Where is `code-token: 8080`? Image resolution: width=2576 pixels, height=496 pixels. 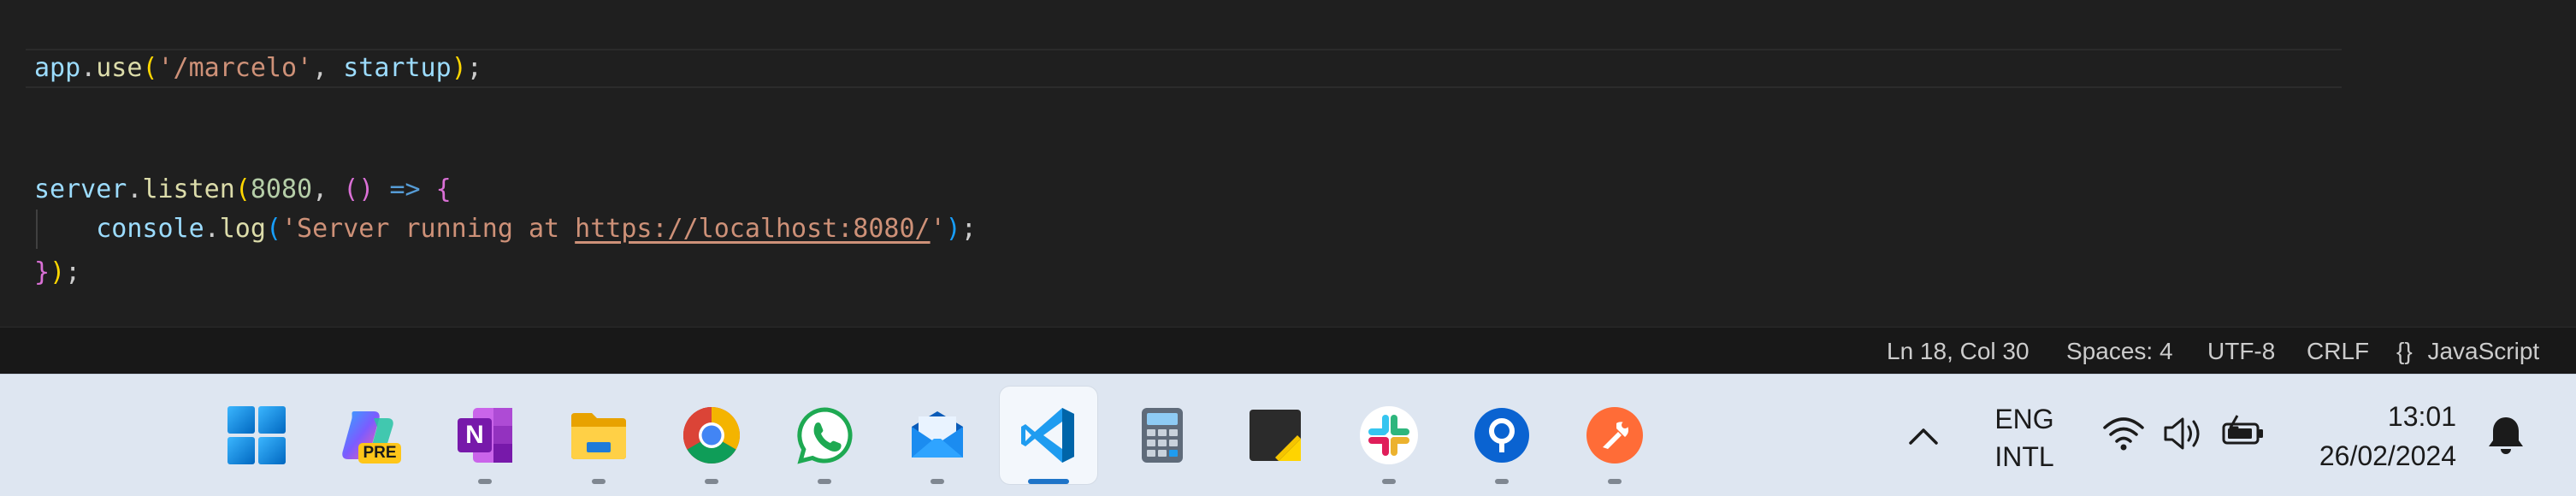
code-token: 8080 is located at coordinates (281, 189).